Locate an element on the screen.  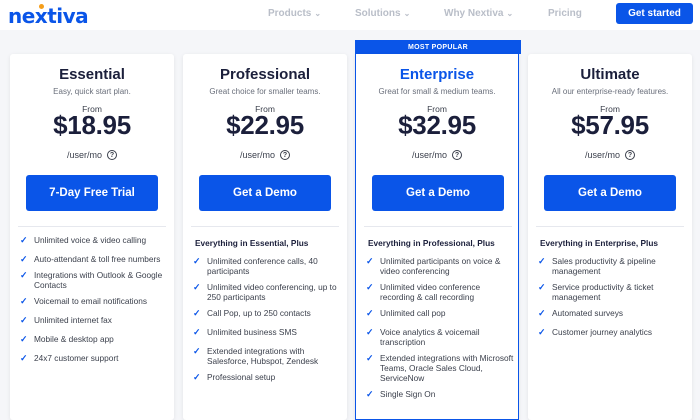
nav-products: Products ⌄ is located at coordinates (294, 13).